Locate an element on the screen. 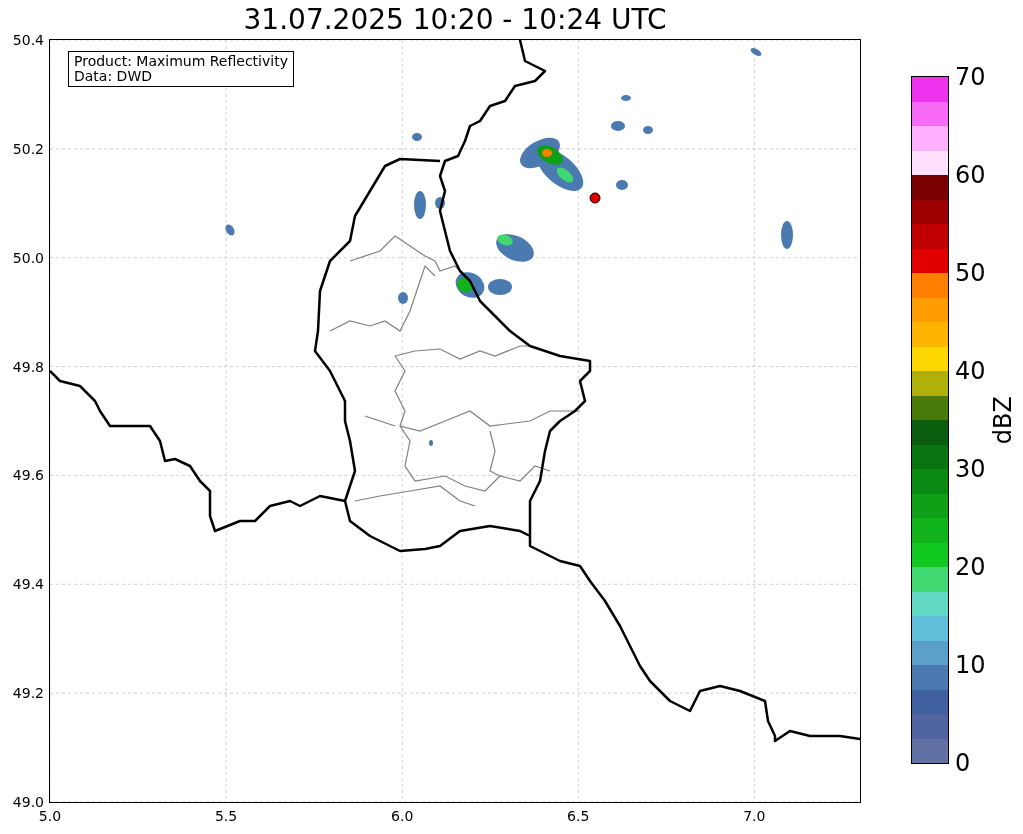 The width and height of the screenshot is (1023, 834). axis-tick-label: 49.0 is located at coordinates (28, 802).